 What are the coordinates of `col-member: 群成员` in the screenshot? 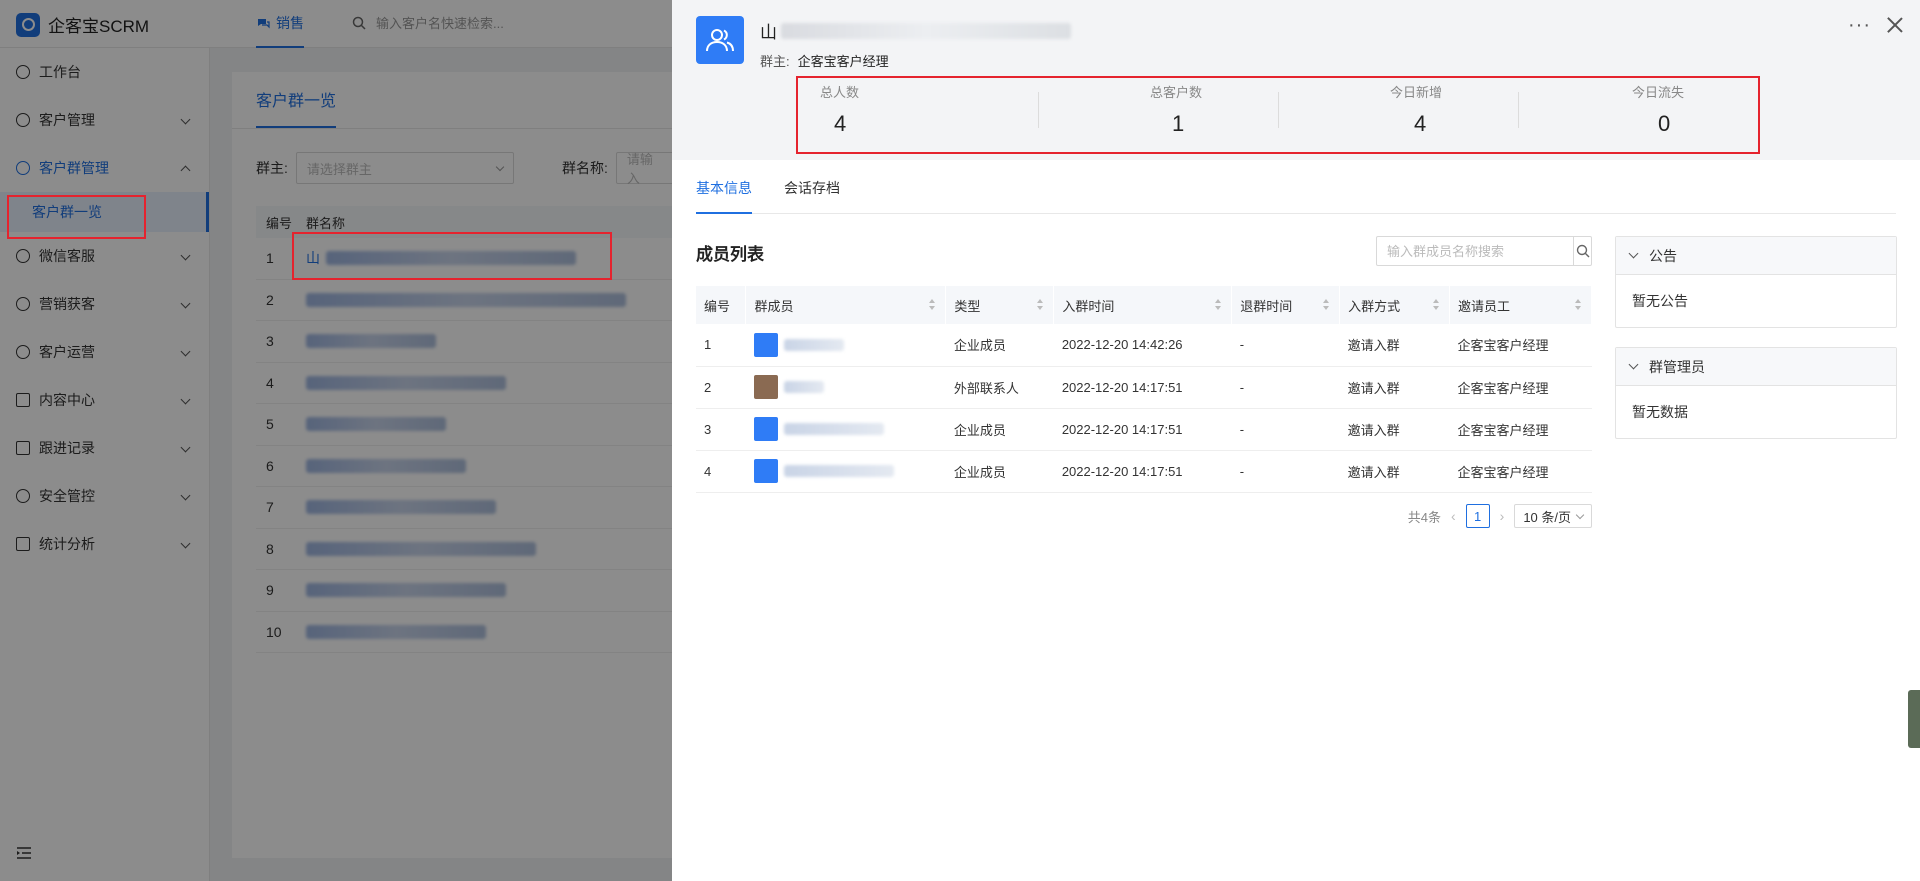 It's located at (846, 305).